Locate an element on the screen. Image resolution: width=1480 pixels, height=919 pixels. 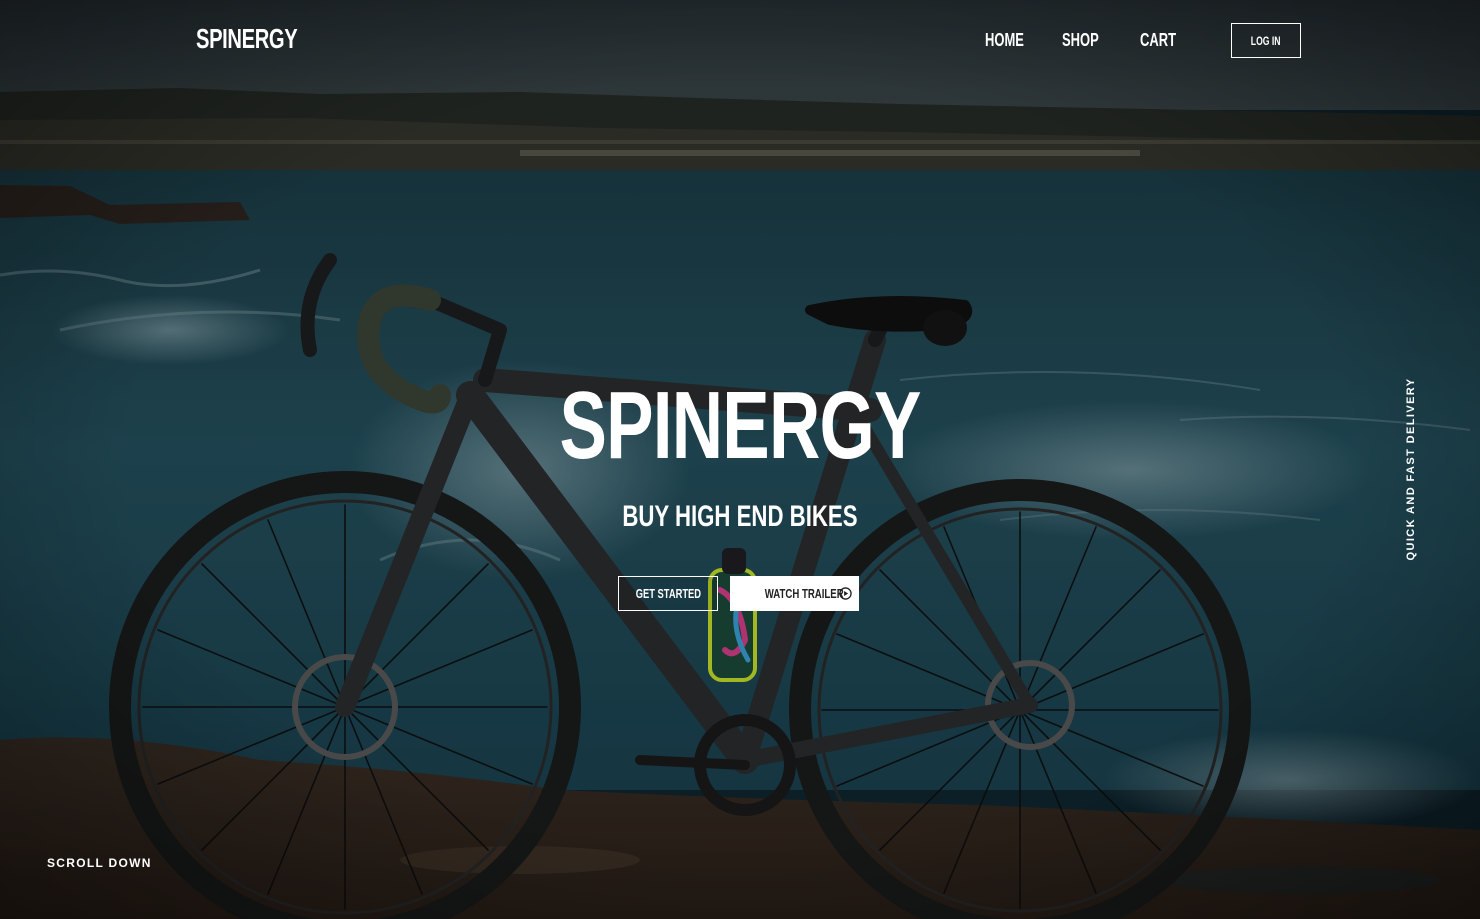
hero-subtitle: BUY HIGH END BIKES is located at coordinates (740, 517).